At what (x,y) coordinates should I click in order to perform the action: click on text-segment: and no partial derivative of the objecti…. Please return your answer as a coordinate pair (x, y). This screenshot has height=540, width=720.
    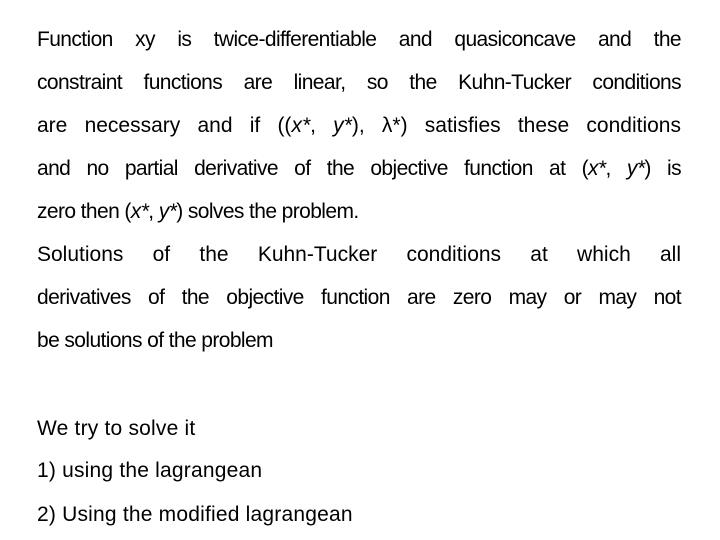
    Looking at the image, I should click on (313, 168).